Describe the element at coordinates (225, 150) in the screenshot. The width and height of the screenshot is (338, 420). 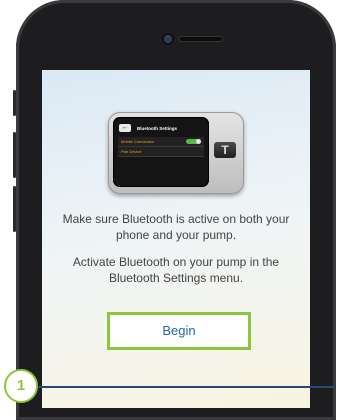
I see `pump-t-button-icon: T` at that location.